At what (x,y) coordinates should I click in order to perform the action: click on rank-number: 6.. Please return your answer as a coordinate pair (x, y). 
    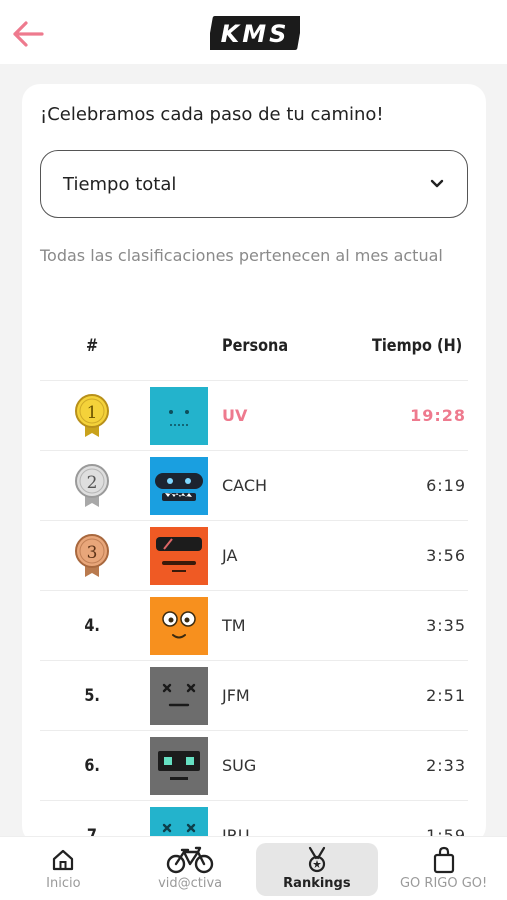
    Looking at the image, I should click on (92, 766).